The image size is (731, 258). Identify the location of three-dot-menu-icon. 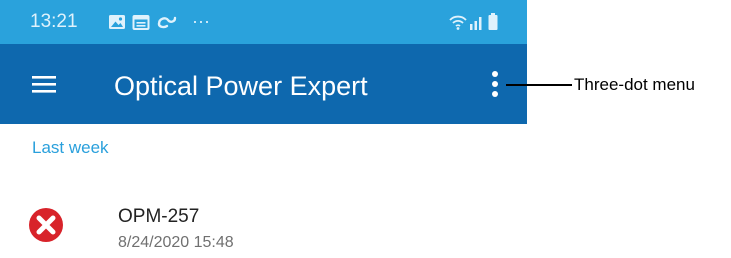
(495, 84).